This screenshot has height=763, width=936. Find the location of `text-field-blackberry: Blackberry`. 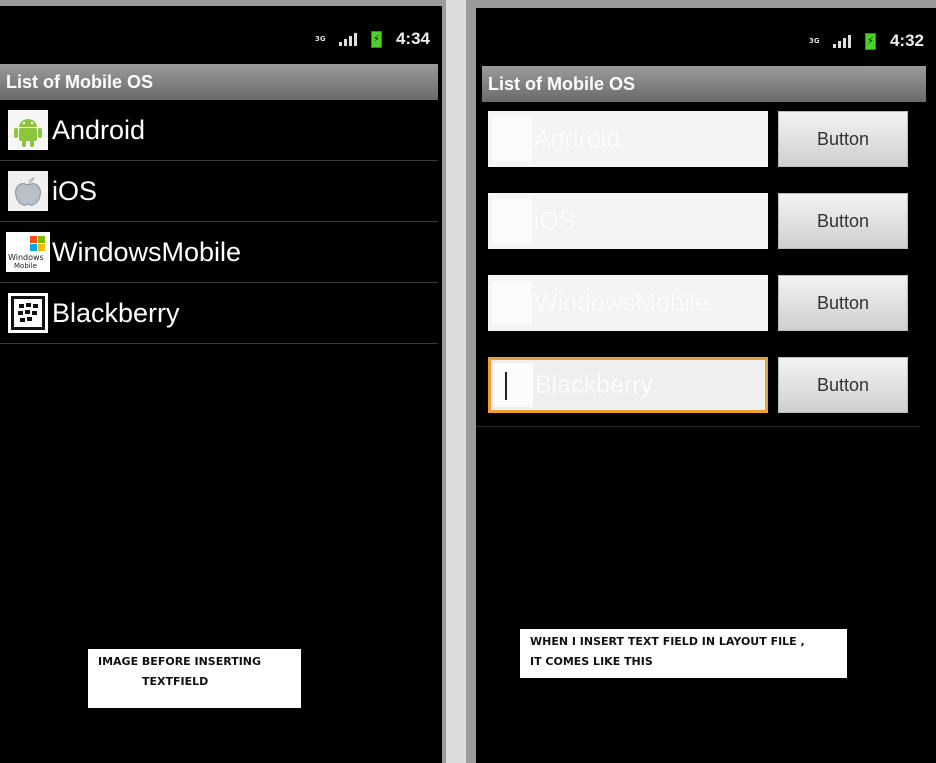

text-field-blackberry: Blackberry is located at coordinates (628, 385).